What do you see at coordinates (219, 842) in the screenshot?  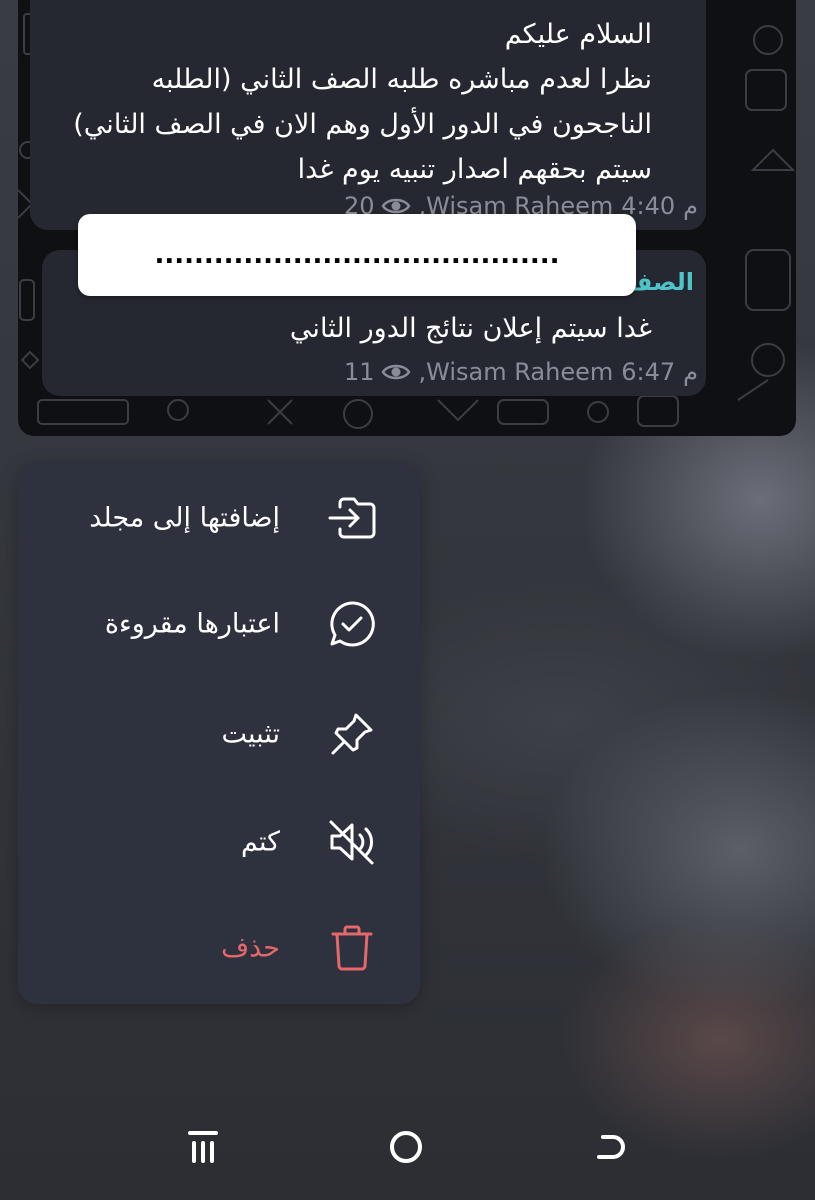 I see `menu-item-mute: كتم` at bounding box center [219, 842].